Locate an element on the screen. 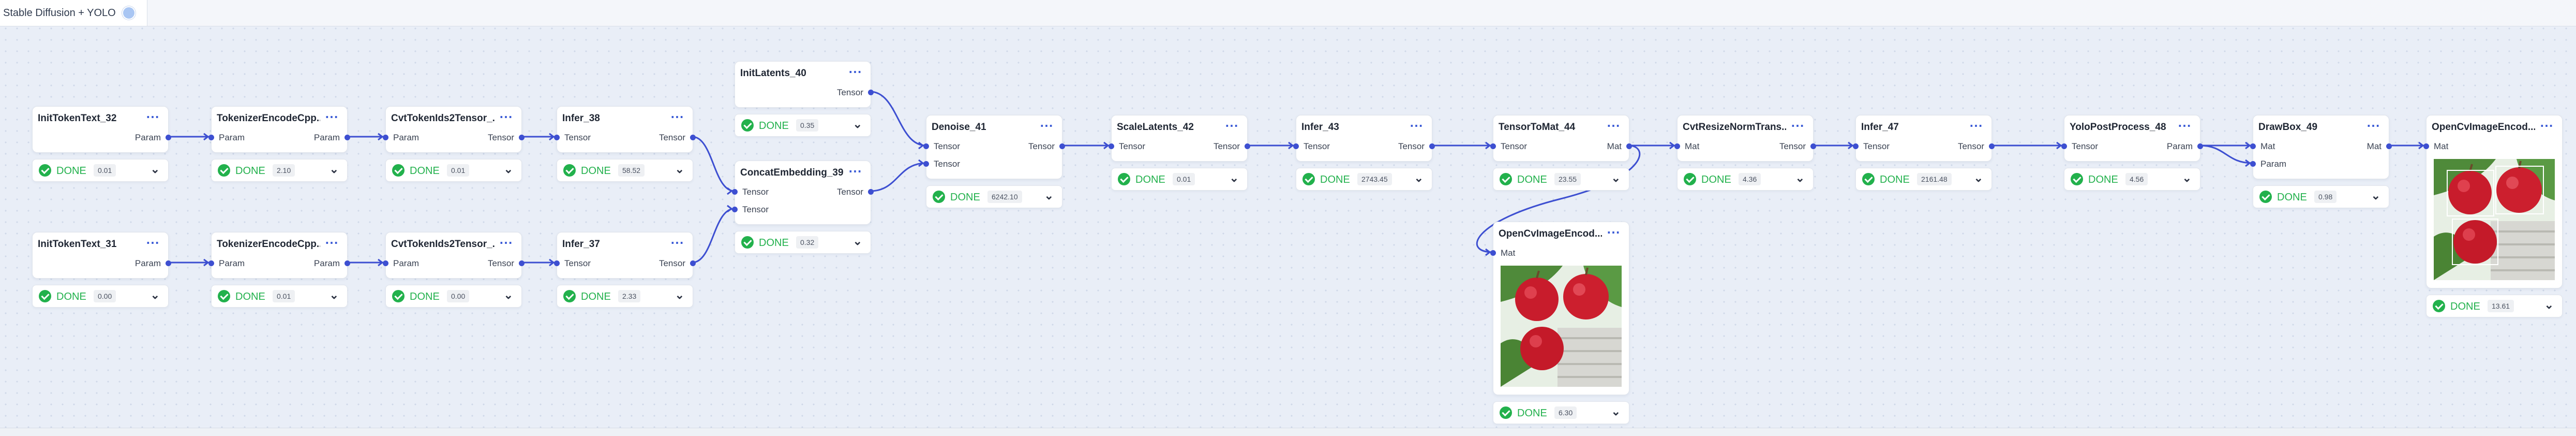 This screenshot has width=2576, height=436. node-inittokentext-31: InitTokenText_31 ⋯ Param is located at coordinates (102, 255).